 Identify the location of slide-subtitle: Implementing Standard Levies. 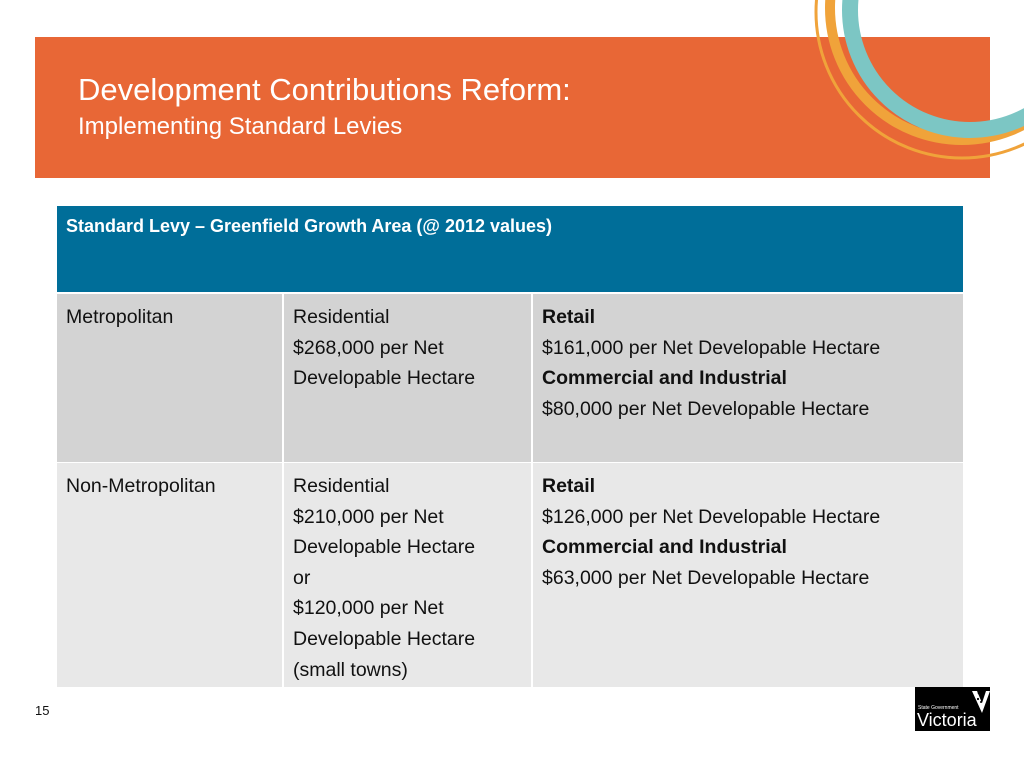
(240, 126).